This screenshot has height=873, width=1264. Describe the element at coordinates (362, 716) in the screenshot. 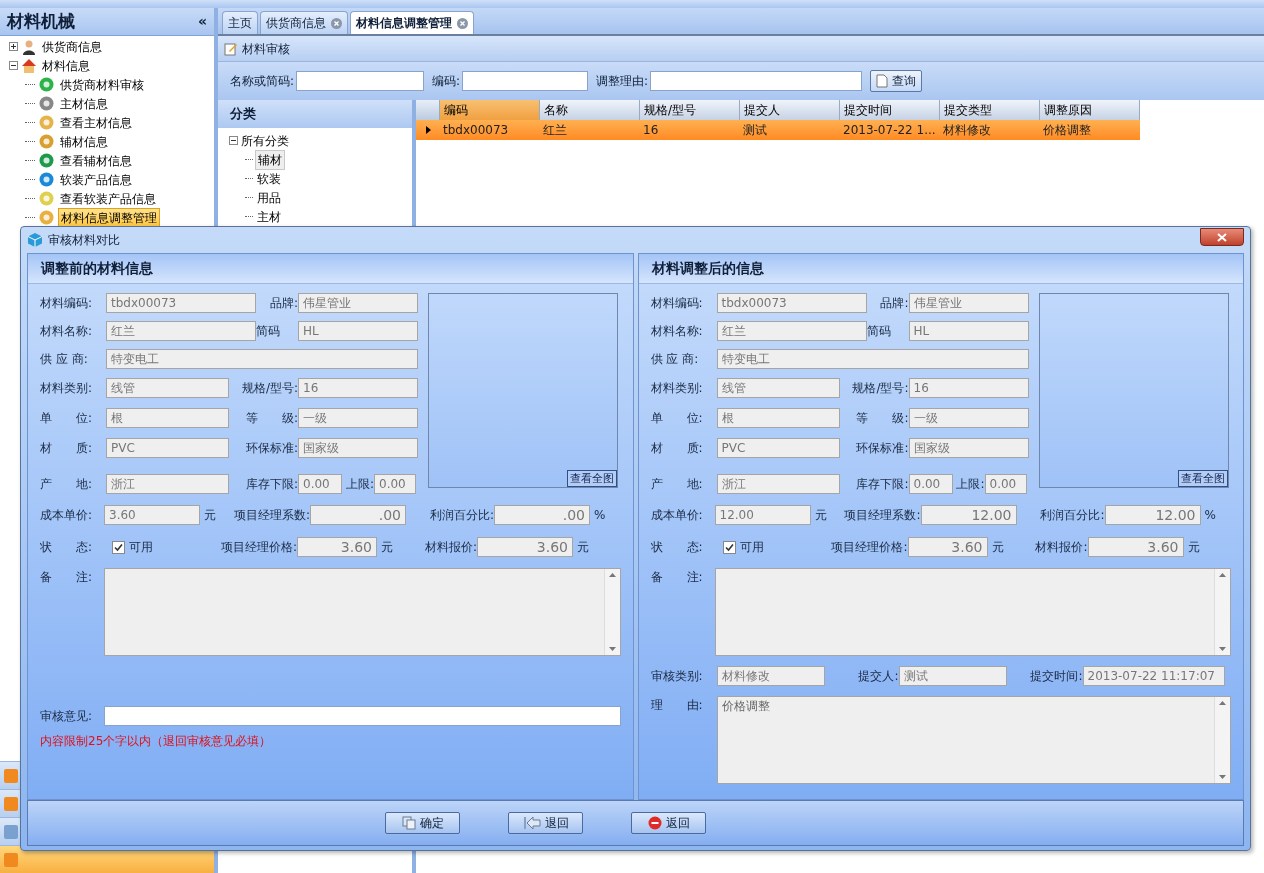

I see `review-comment-field` at that location.